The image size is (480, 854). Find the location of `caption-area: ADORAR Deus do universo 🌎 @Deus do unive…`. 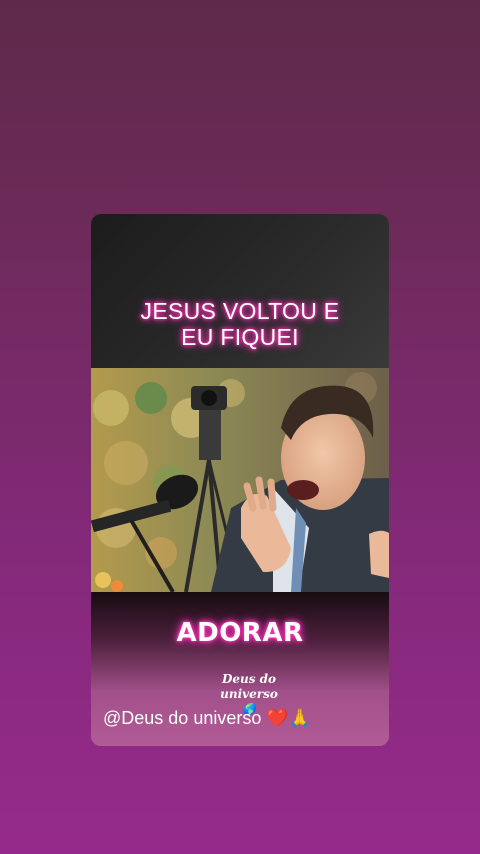

caption-area: ADORAR Deus do universo 🌎 @Deus do unive… is located at coordinates (240, 669).